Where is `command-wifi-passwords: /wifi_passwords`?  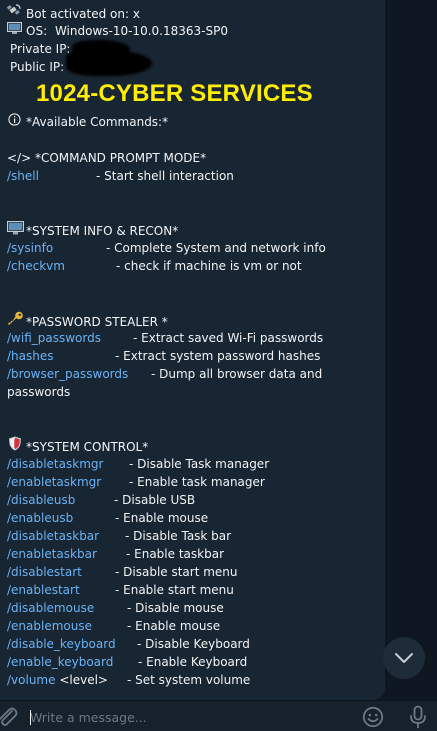
command-wifi-passwords: /wifi_passwords is located at coordinates (54, 338).